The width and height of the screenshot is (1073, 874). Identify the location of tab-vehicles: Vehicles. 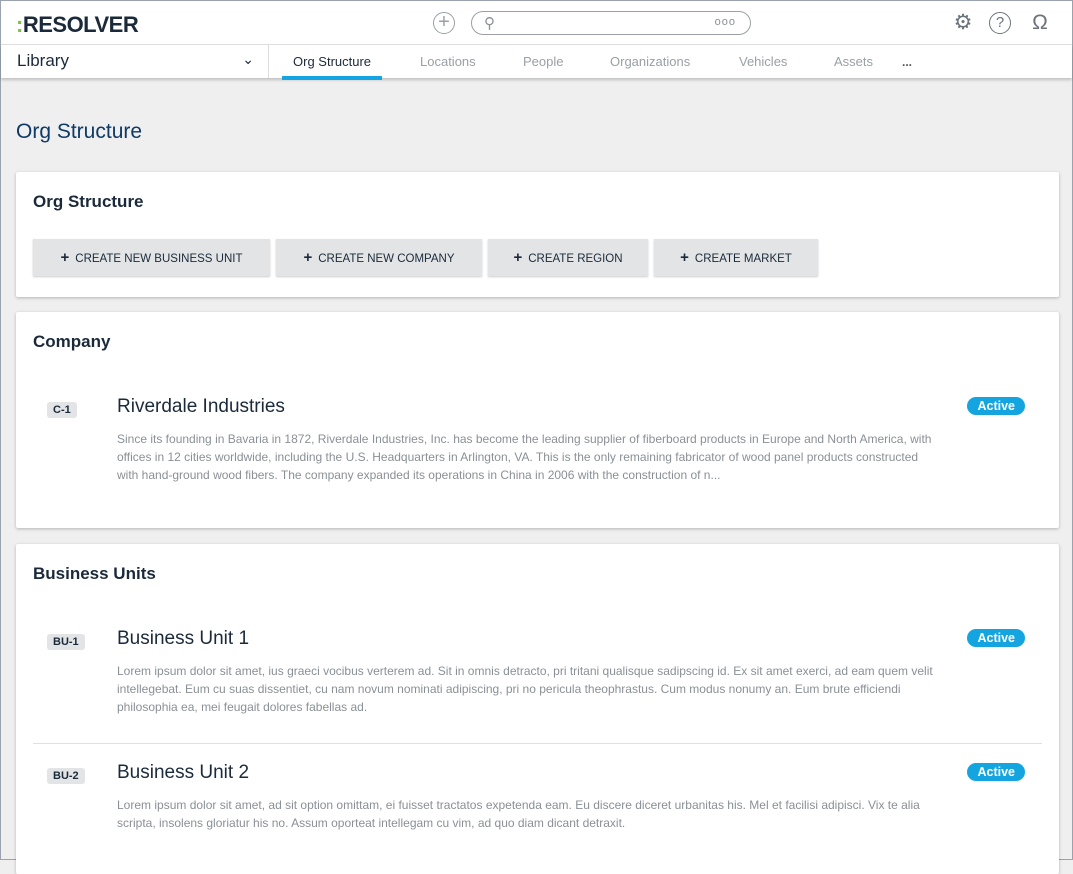
(763, 61).